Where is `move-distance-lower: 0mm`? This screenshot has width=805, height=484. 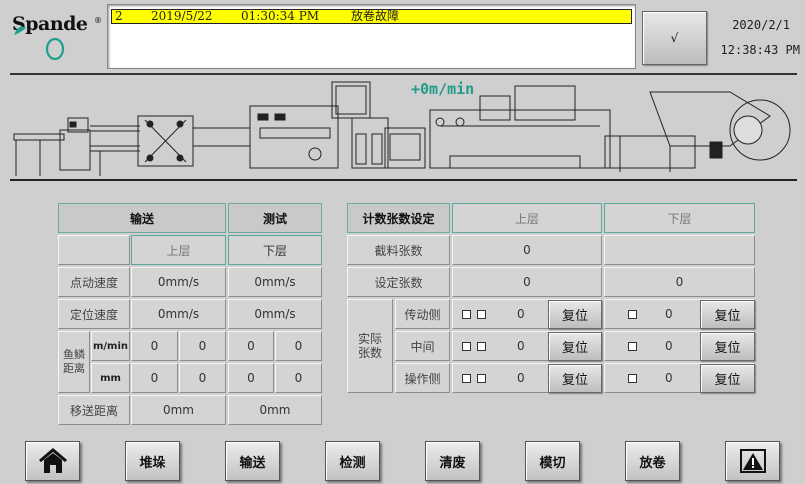
move-distance-lower: 0mm is located at coordinates (275, 410).